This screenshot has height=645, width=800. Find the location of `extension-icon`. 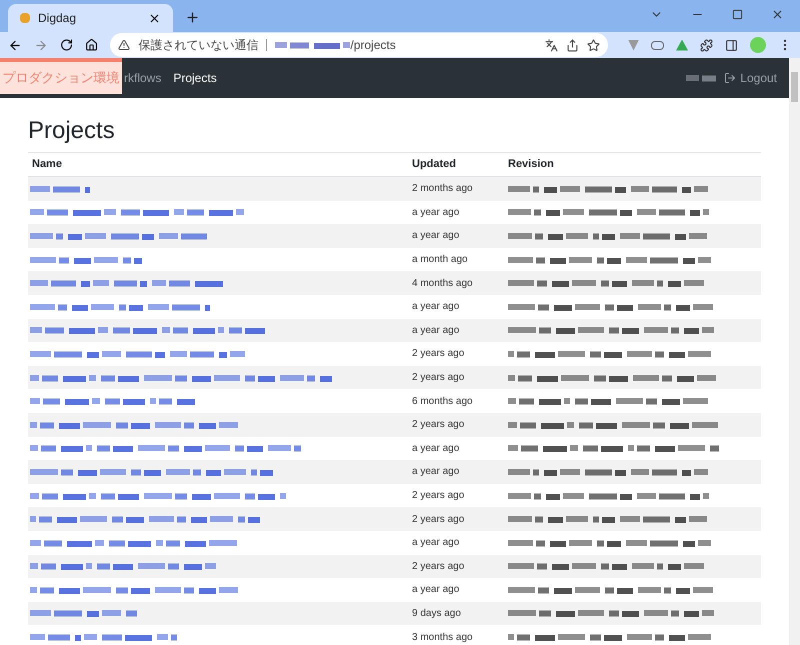

extension-icon is located at coordinates (657, 45).